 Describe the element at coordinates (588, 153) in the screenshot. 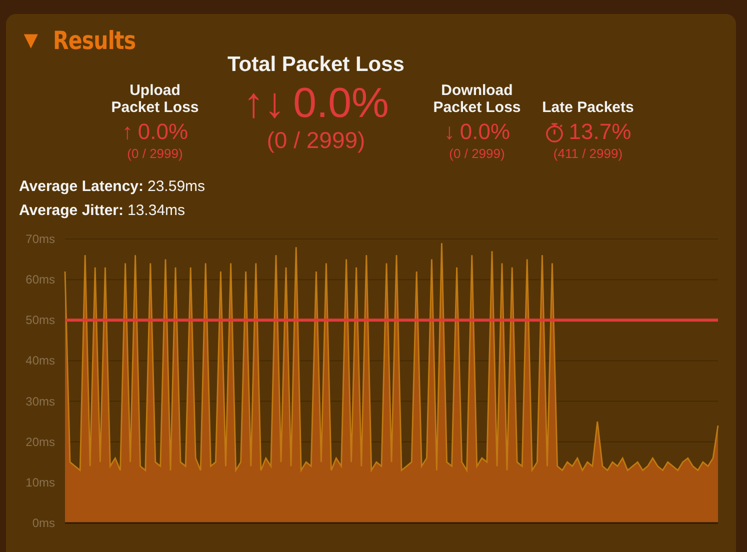

I see `stat-count: (411 / 2999)` at that location.